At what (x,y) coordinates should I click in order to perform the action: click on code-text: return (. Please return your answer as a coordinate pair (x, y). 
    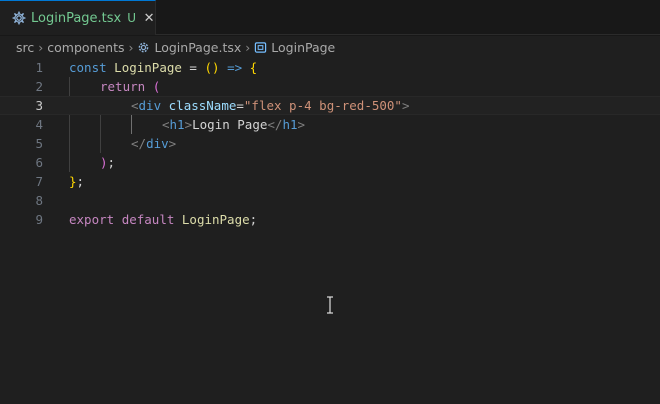
    Looking at the image, I should click on (130, 86).